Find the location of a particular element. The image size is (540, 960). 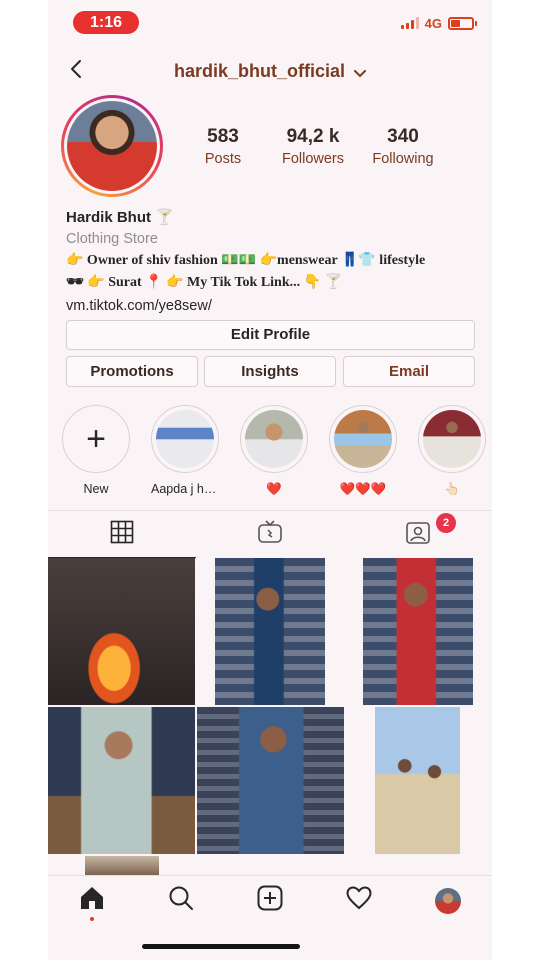

notification-badge: 2 is located at coordinates (446, 523).